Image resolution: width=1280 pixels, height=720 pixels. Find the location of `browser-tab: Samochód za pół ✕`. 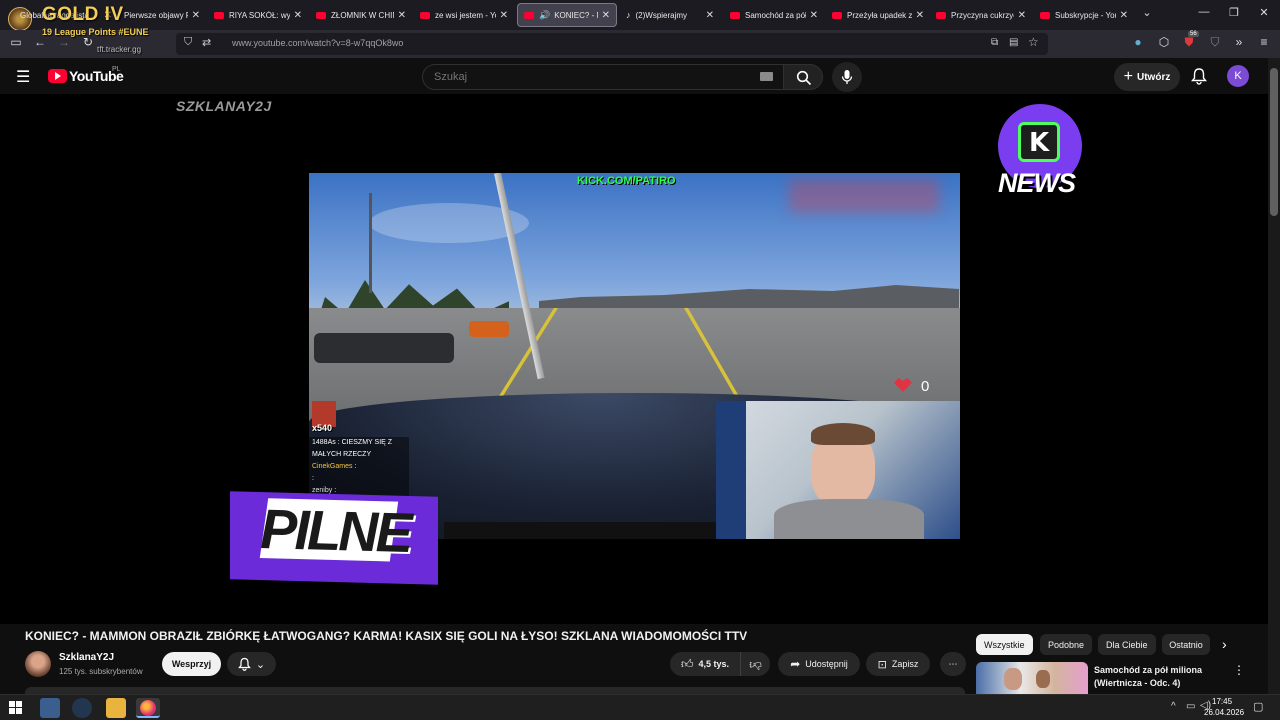

browser-tab: Samochód za pół ✕ is located at coordinates (774, 15).